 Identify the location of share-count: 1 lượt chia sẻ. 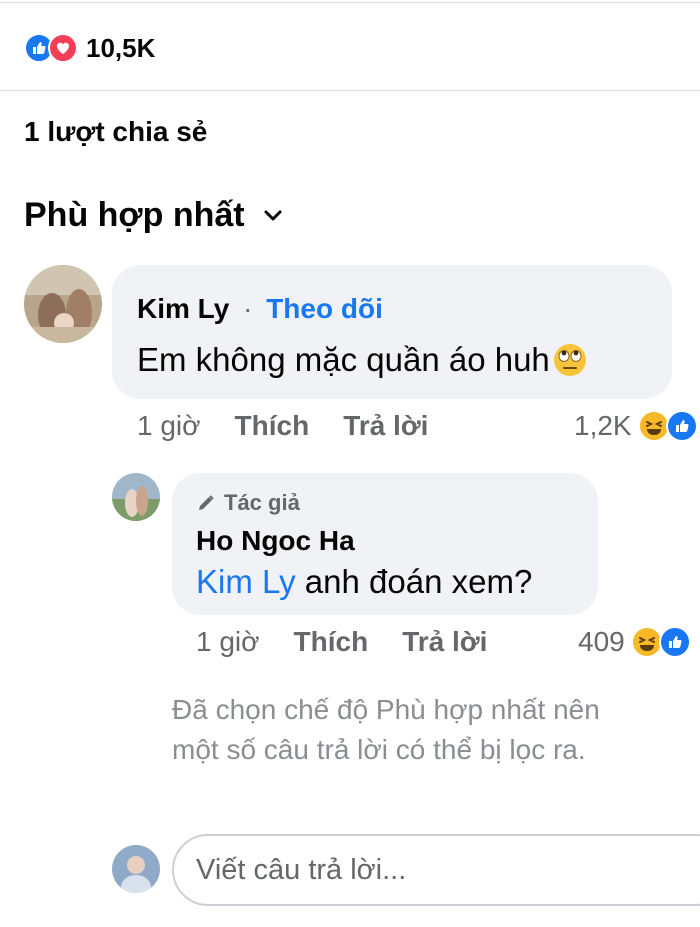
(115, 132).